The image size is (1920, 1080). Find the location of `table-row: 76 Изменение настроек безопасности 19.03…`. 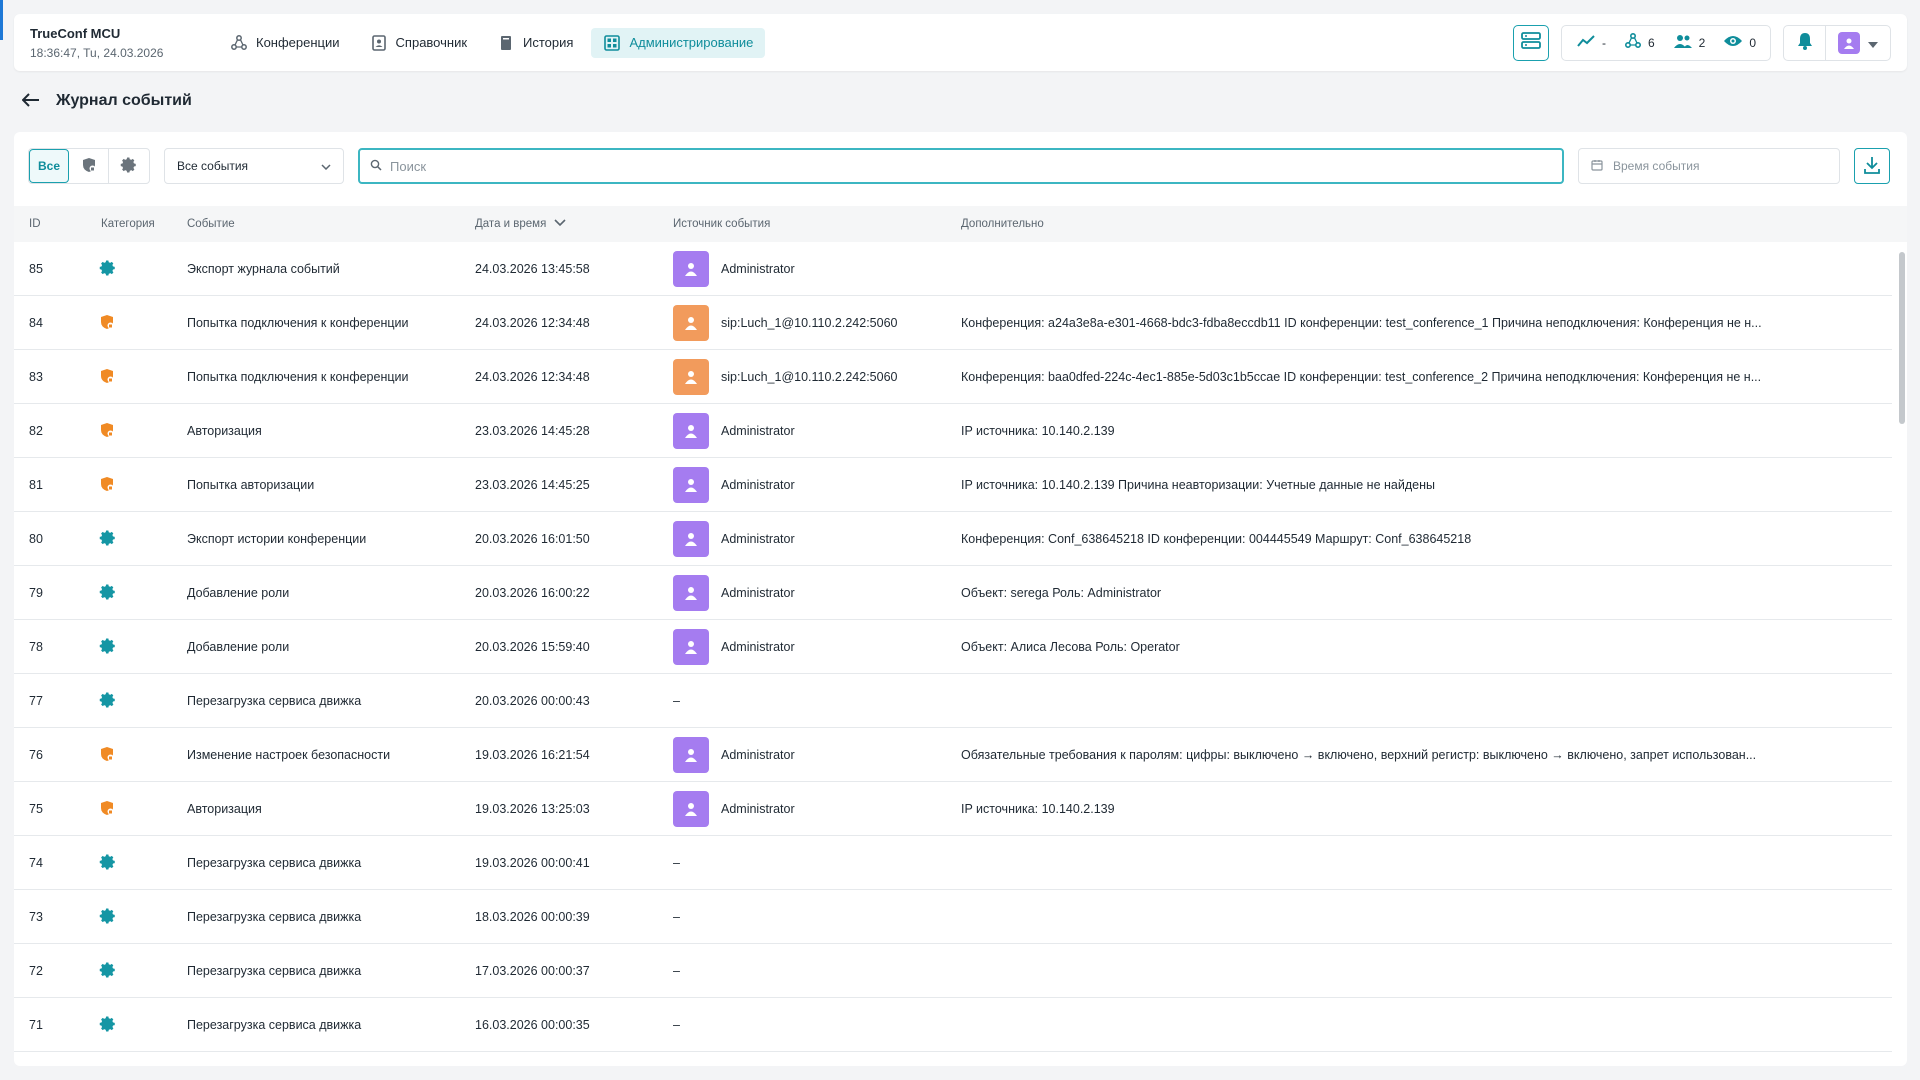

table-row: 76 Изменение настроек безопасности 19.03… is located at coordinates (953, 755).